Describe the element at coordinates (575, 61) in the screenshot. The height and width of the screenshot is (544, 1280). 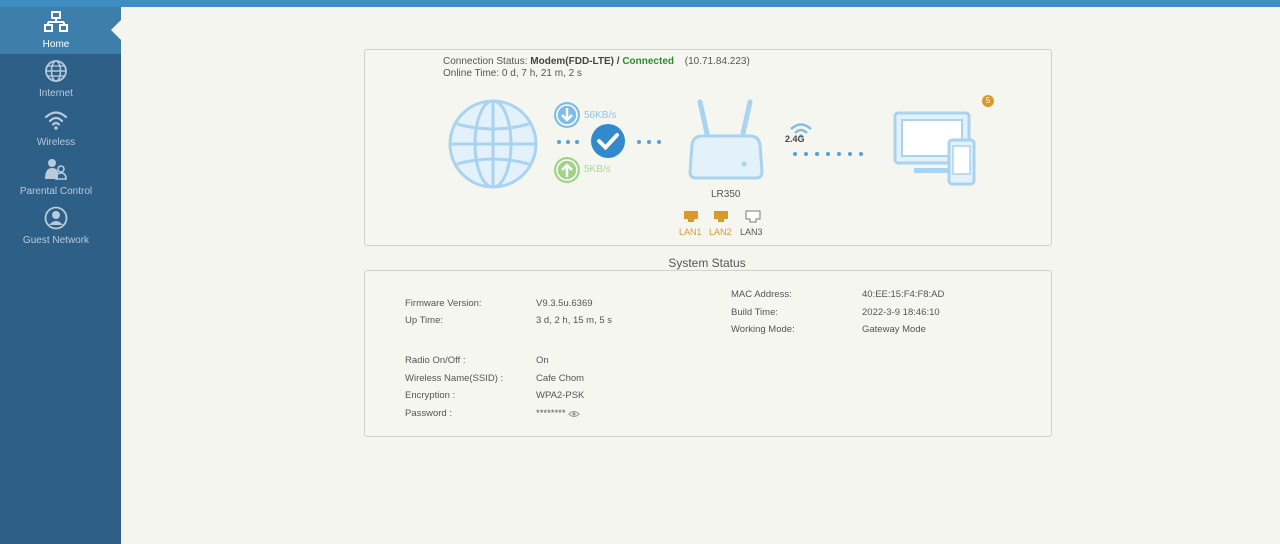
I see `connection-mode: Modem(FDD-LTE) /` at that location.